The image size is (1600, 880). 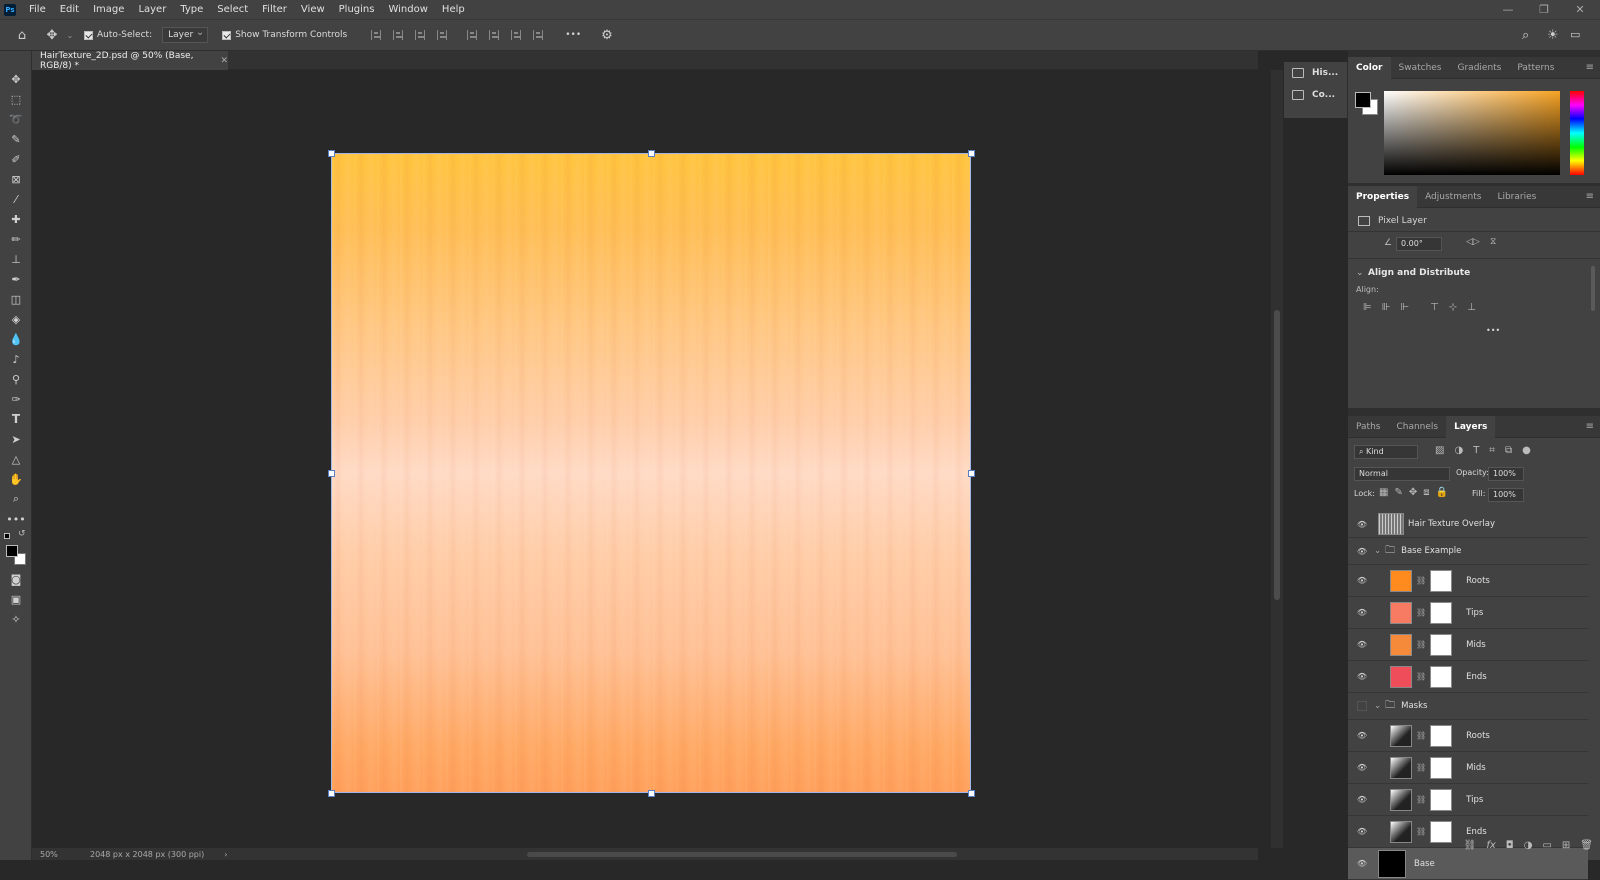 What do you see at coordinates (1468, 706) in the screenshot?
I see `layer-row: ⌄ 🗀 Masks` at bounding box center [1468, 706].